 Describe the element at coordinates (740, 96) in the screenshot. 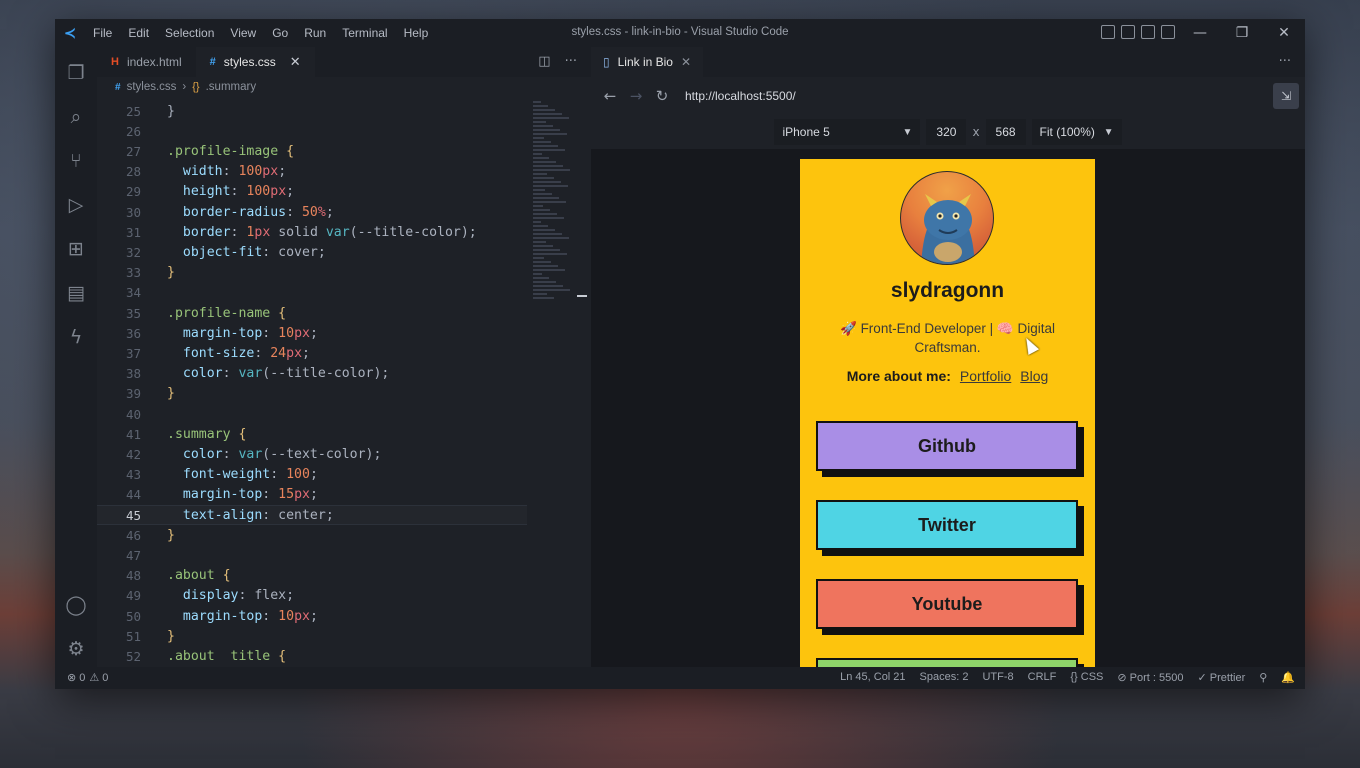

I see `url-field: http://localhost:5500/` at that location.